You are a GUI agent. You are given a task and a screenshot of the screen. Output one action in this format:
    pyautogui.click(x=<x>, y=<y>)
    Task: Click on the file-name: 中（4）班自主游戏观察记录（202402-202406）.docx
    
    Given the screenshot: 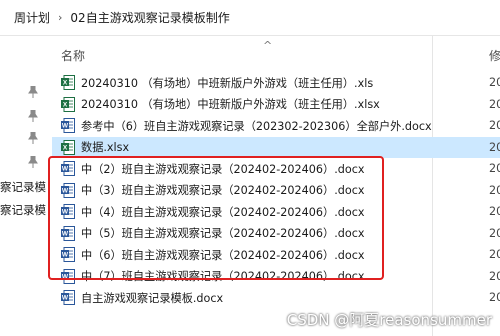 What is the action you would take?
    pyautogui.click(x=223, y=212)
    